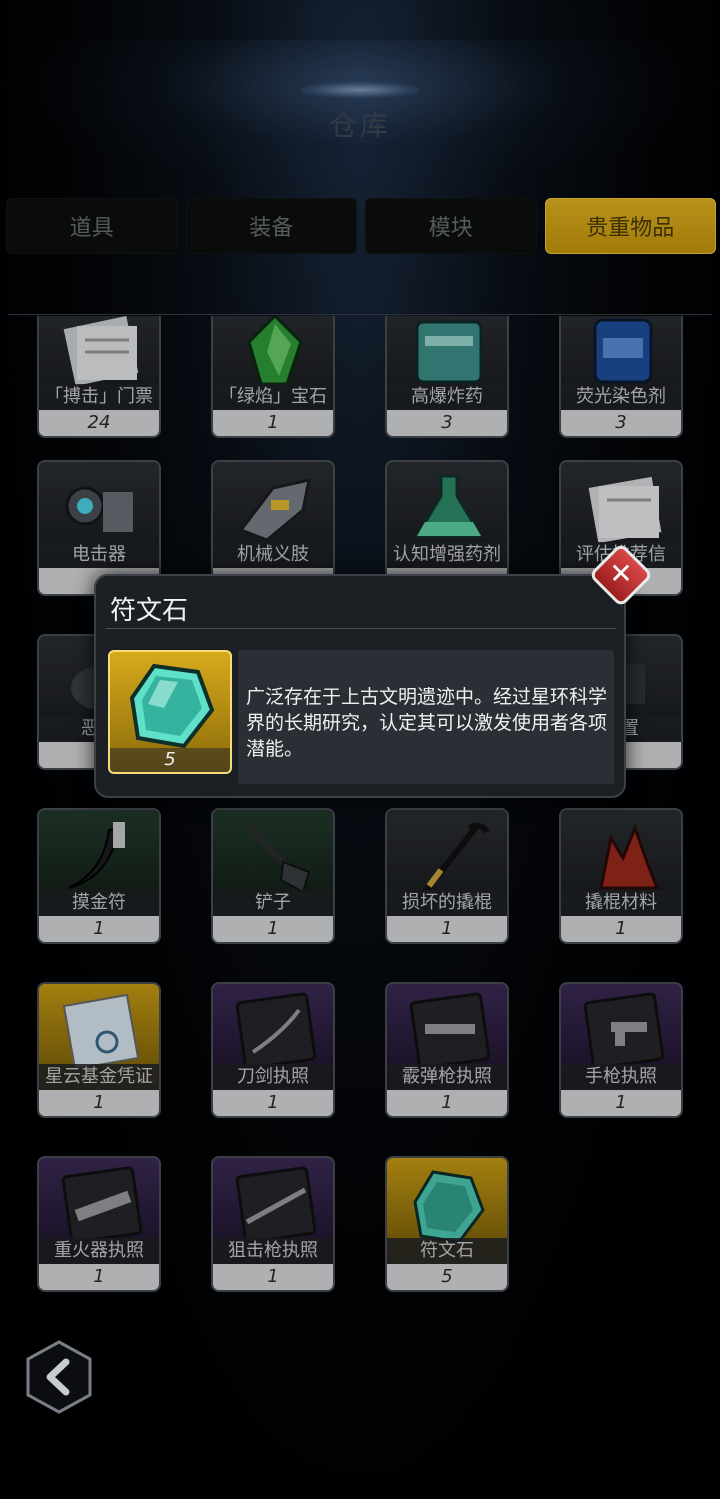 The image size is (720, 1499). I want to click on mech-arm-icon, so click(274, 510).